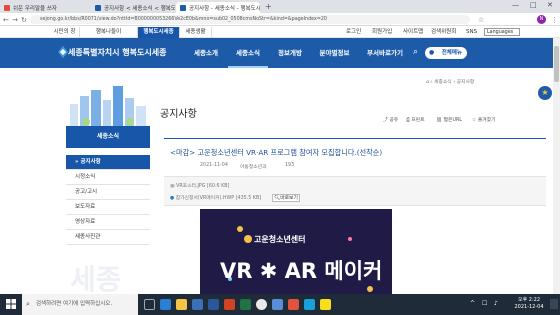 The height and width of the screenshot is (315, 560). I want to click on hwp-app-icon, so click(277, 304).